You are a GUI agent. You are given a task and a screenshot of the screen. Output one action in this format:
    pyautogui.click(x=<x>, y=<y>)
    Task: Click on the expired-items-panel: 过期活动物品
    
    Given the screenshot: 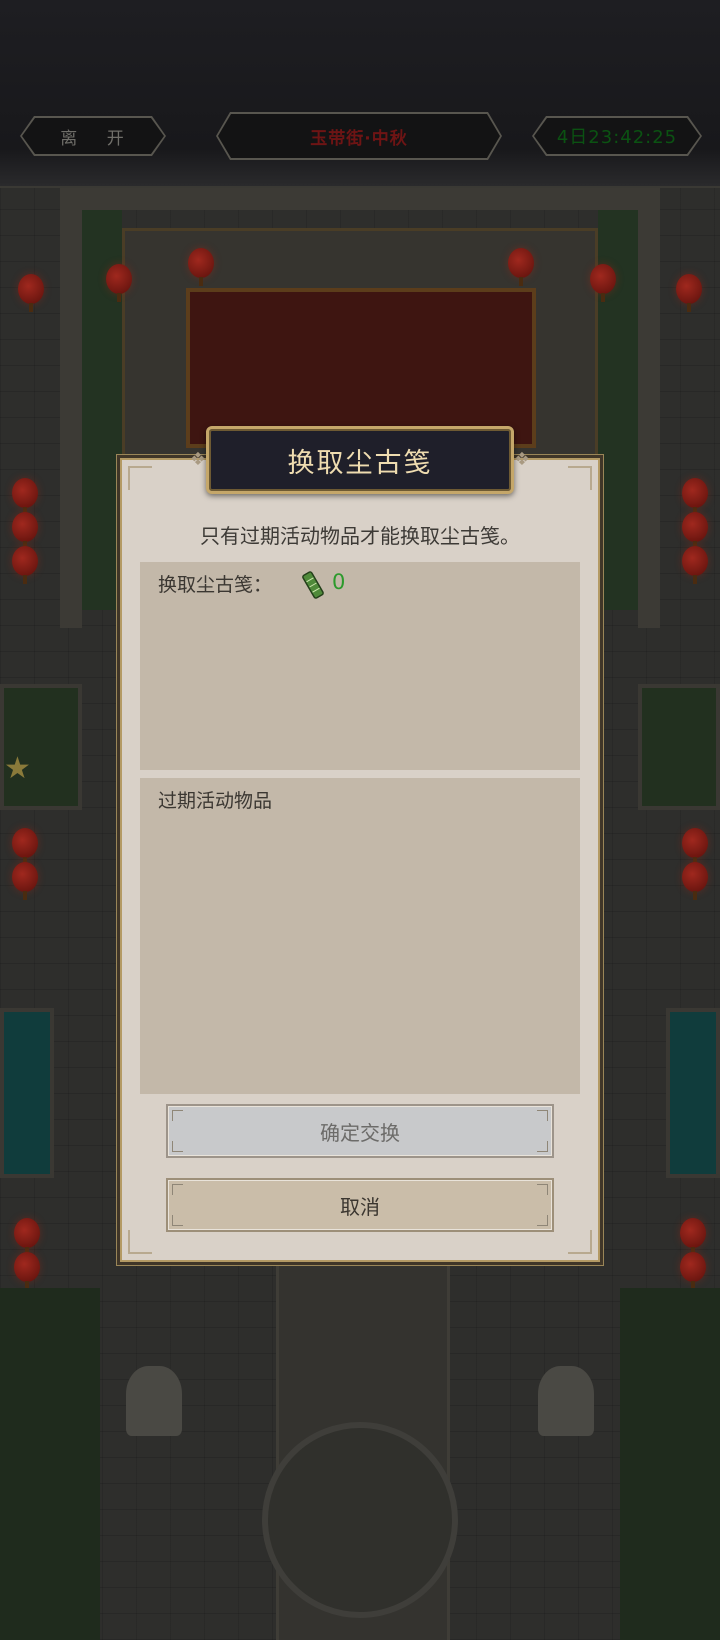 What is the action you would take?
    pyautogui.click(x=360, y=936)
    